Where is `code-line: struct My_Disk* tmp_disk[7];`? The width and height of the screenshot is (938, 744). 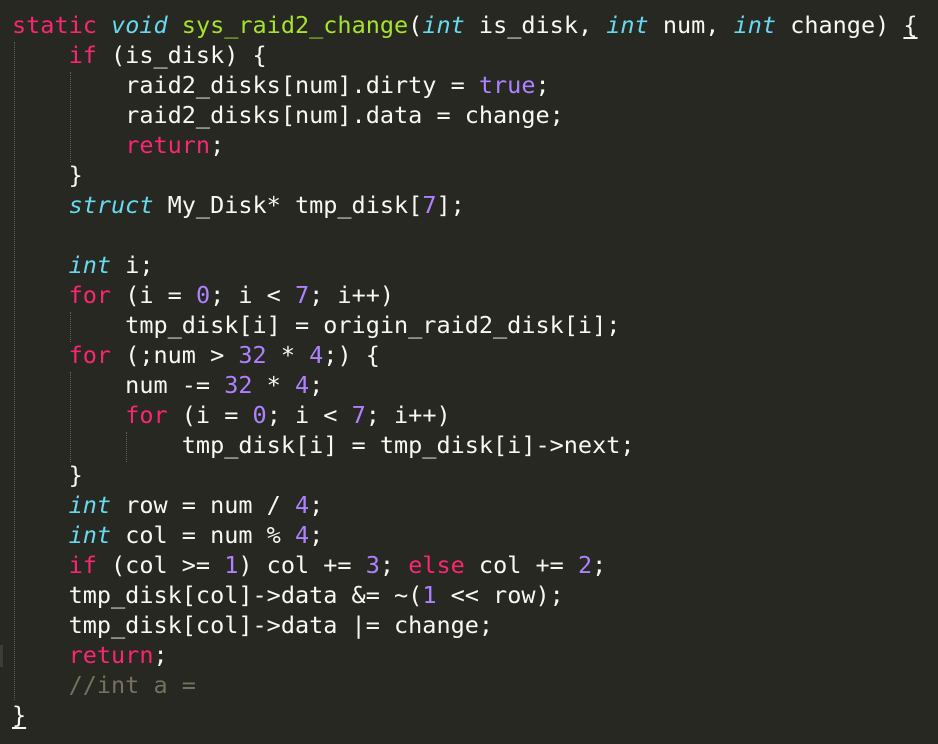 code-line: struct My_Disk* tmp_disk[7]; is located at coordinates (238, 205).